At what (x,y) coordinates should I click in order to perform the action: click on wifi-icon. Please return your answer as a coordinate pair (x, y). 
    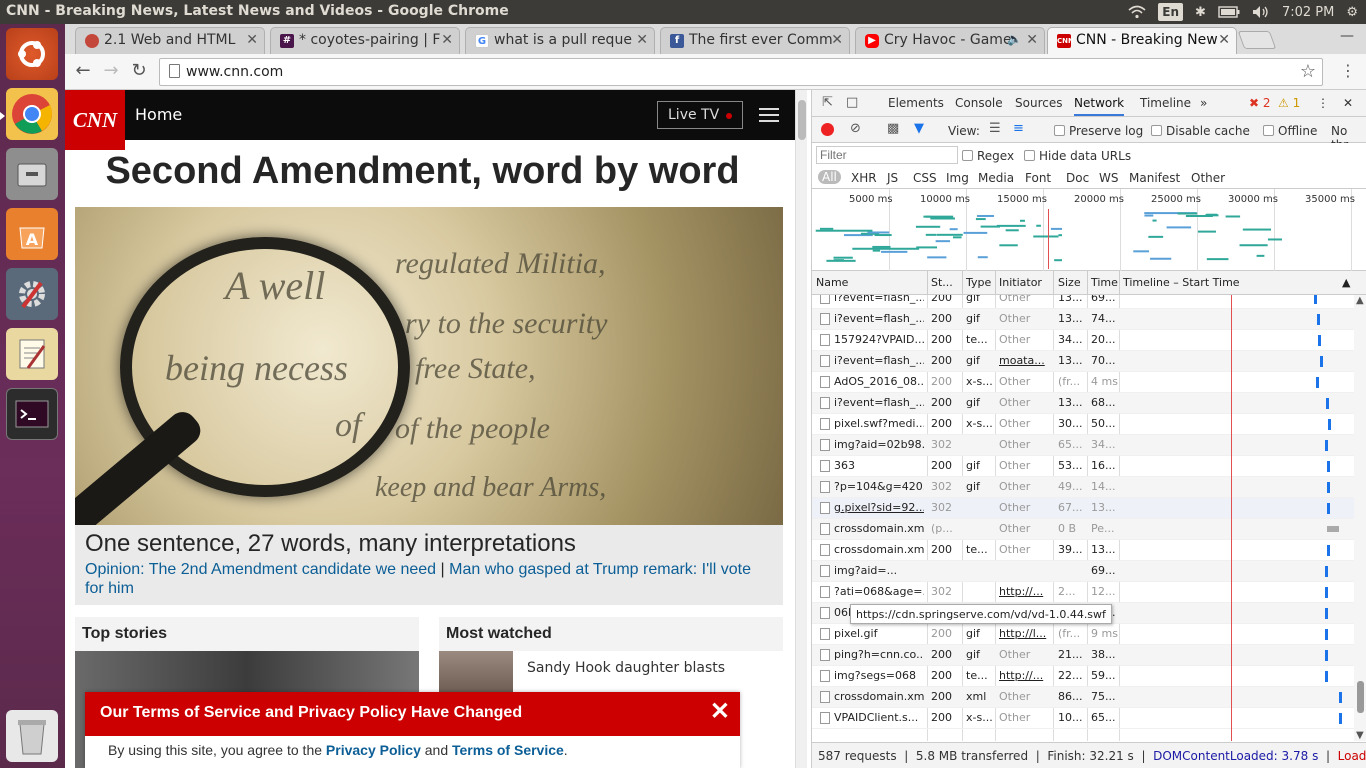
    Looking at the image, I should click on (1137, 12).